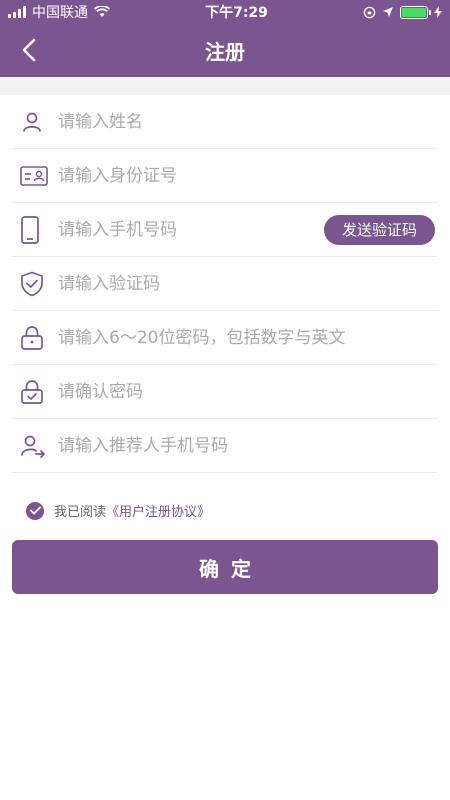 Image resolution: width=450 pixels, height=800 pixels. I want to click on agreement-checkbox, so click(35, 510).